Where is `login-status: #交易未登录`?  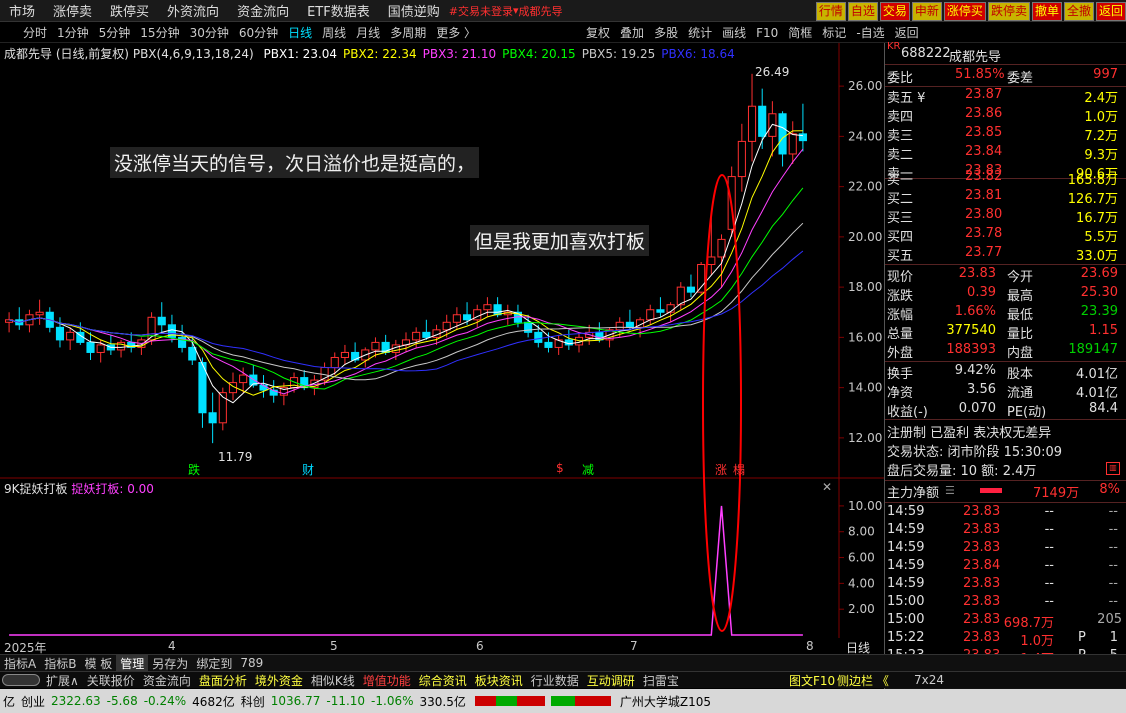 login-status: #交易未登录 is located at coordinates (481, 11).